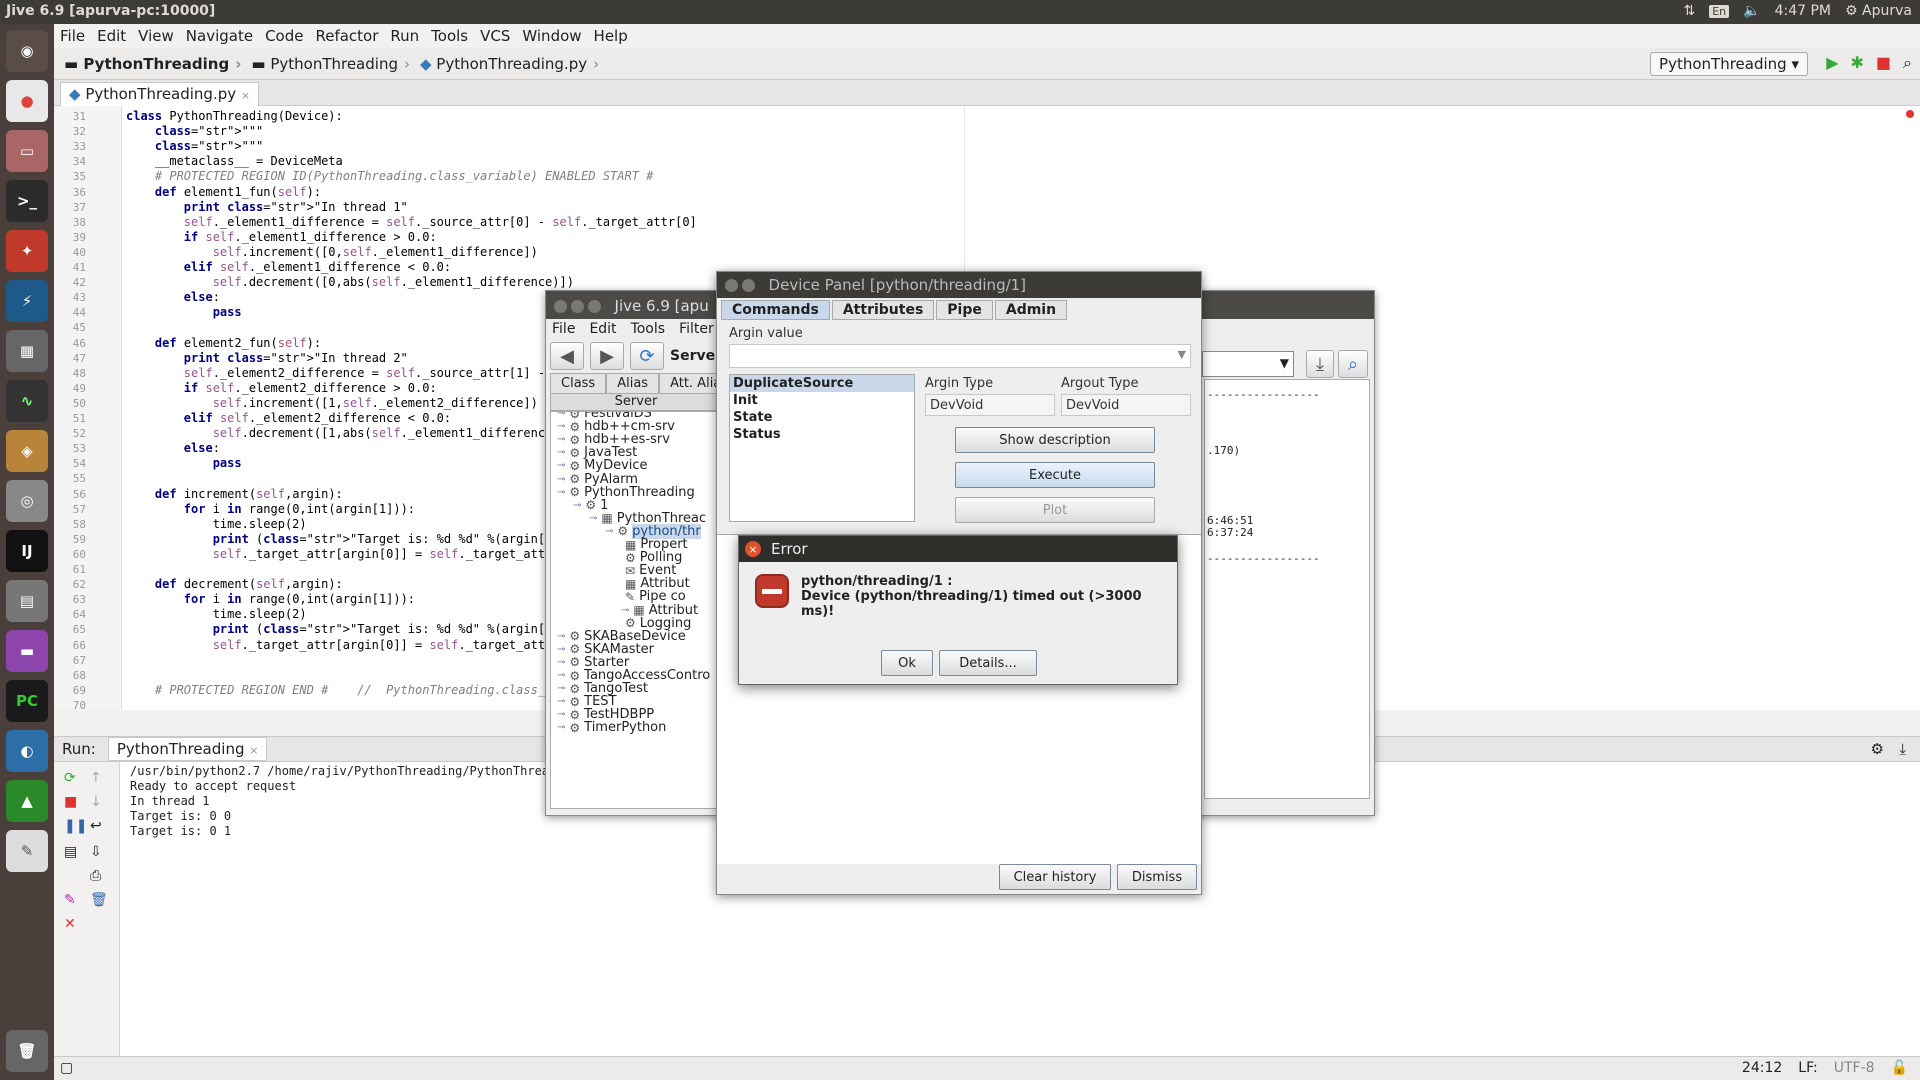 The width and height of the screenshot is (1920, 1080). I want to click on command-item-status: Status, so click(822, 434).